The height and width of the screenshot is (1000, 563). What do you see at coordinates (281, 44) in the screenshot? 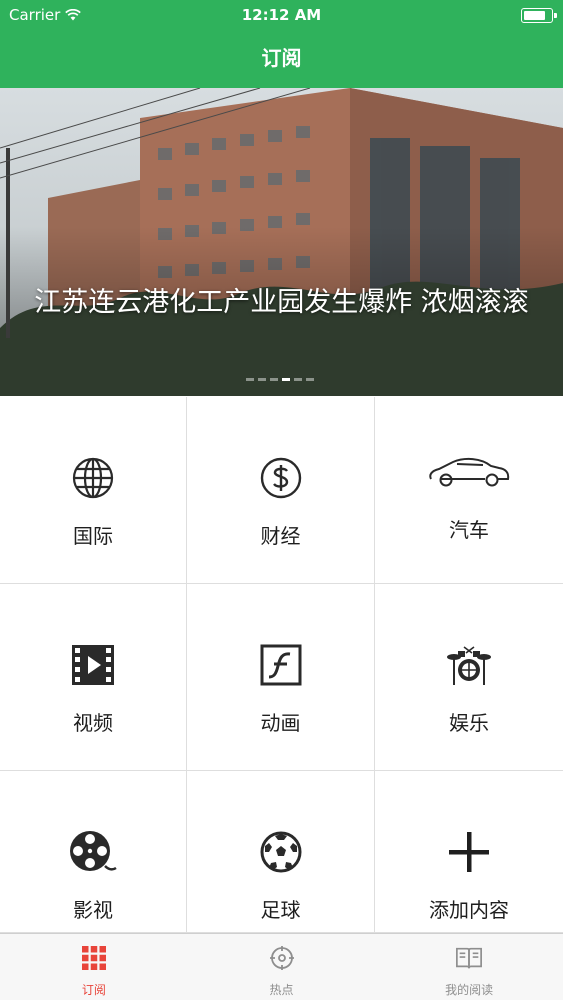
I see `navigation-bar: Carrier 12:12 AM 订阅` at bounding box center [281, 44].